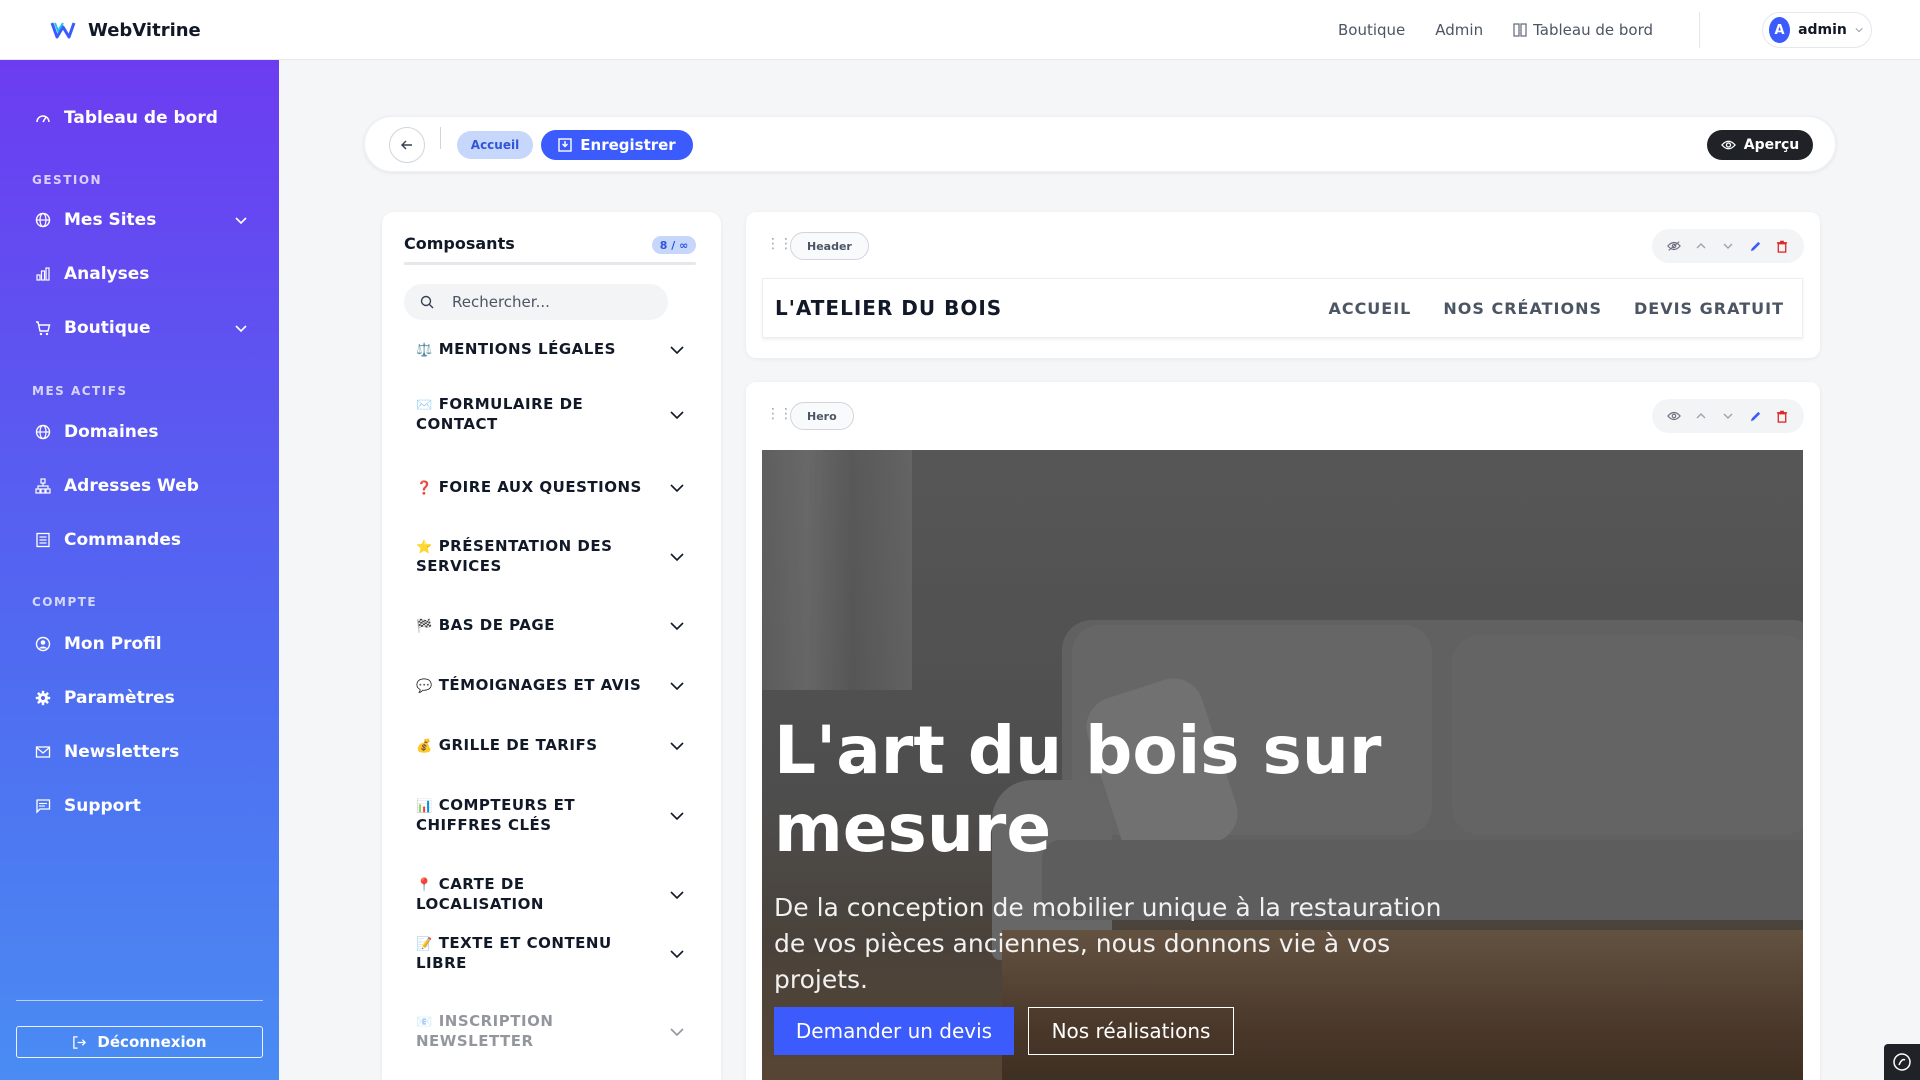  What do you see at coordinates (1902, 1062) in the screenshot?
I see `debug-toolbar-icon` at bounding box center [1902, 1062].